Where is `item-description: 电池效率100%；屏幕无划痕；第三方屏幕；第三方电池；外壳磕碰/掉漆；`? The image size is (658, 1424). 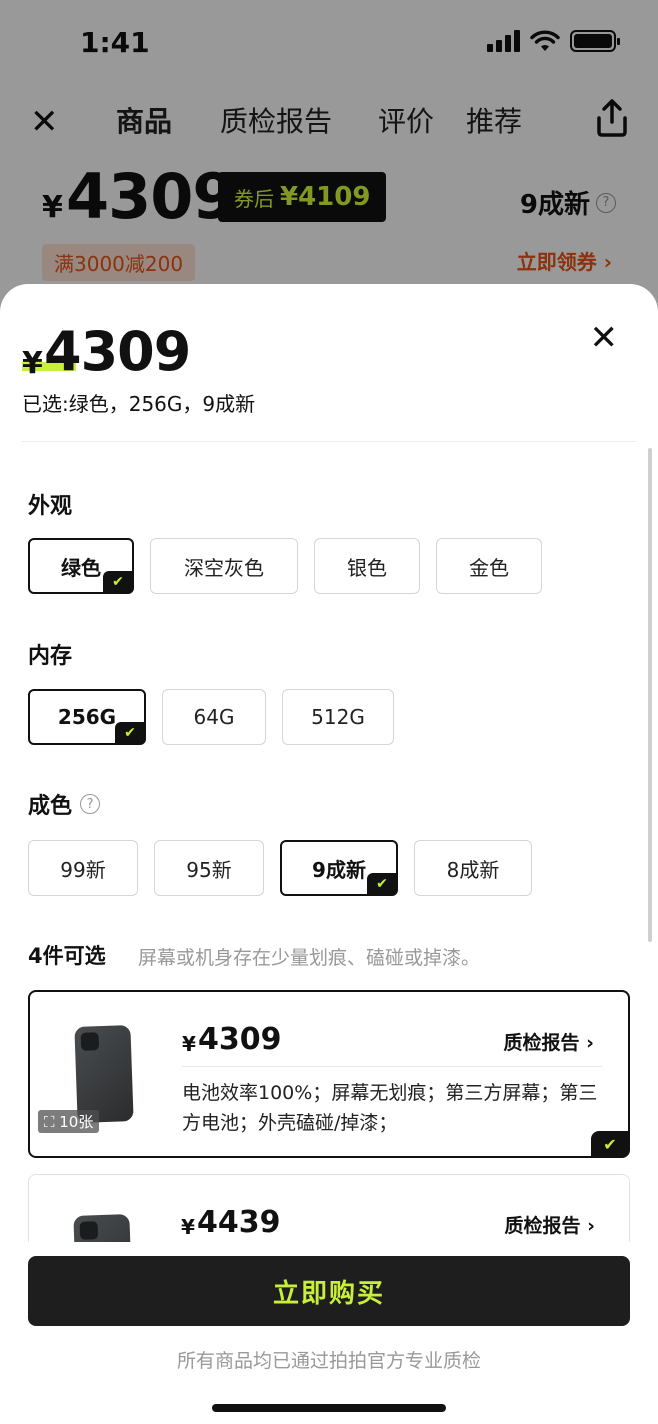 item-description: 电池效率100%；屏幕无划痕；第三方屏幕；第三方电池；外壳磕碰/掉漆； is located at coordinates (390, 1108).